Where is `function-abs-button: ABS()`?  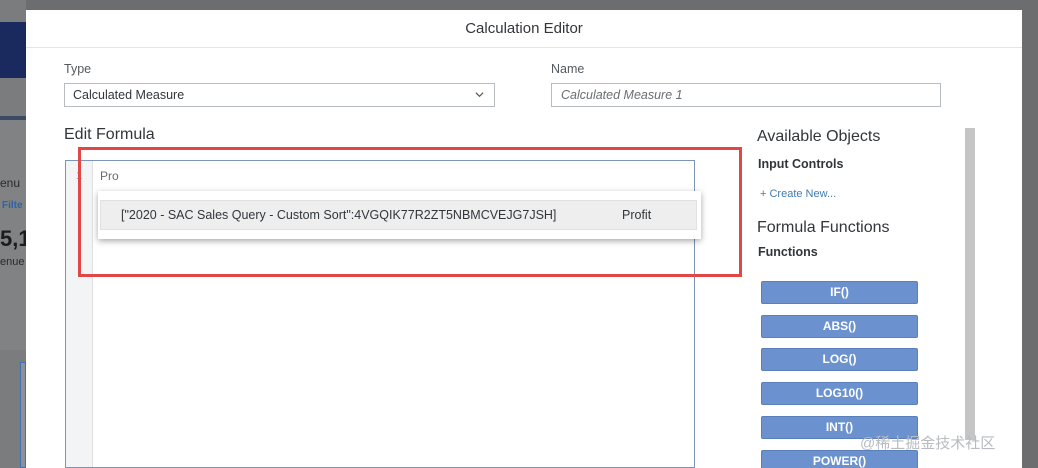
function-abs-button: ABS() is located at coordinates (839, 326).